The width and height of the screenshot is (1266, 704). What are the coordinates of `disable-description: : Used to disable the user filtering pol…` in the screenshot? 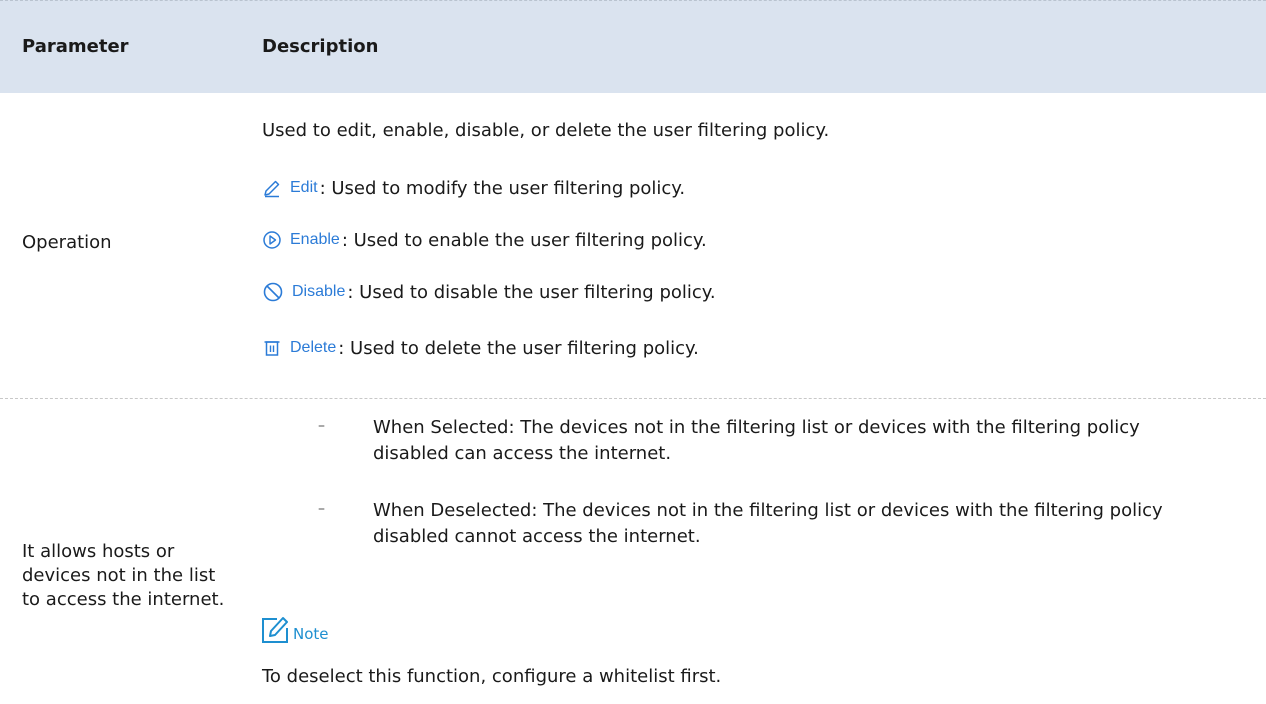 It's located at (531, 292).